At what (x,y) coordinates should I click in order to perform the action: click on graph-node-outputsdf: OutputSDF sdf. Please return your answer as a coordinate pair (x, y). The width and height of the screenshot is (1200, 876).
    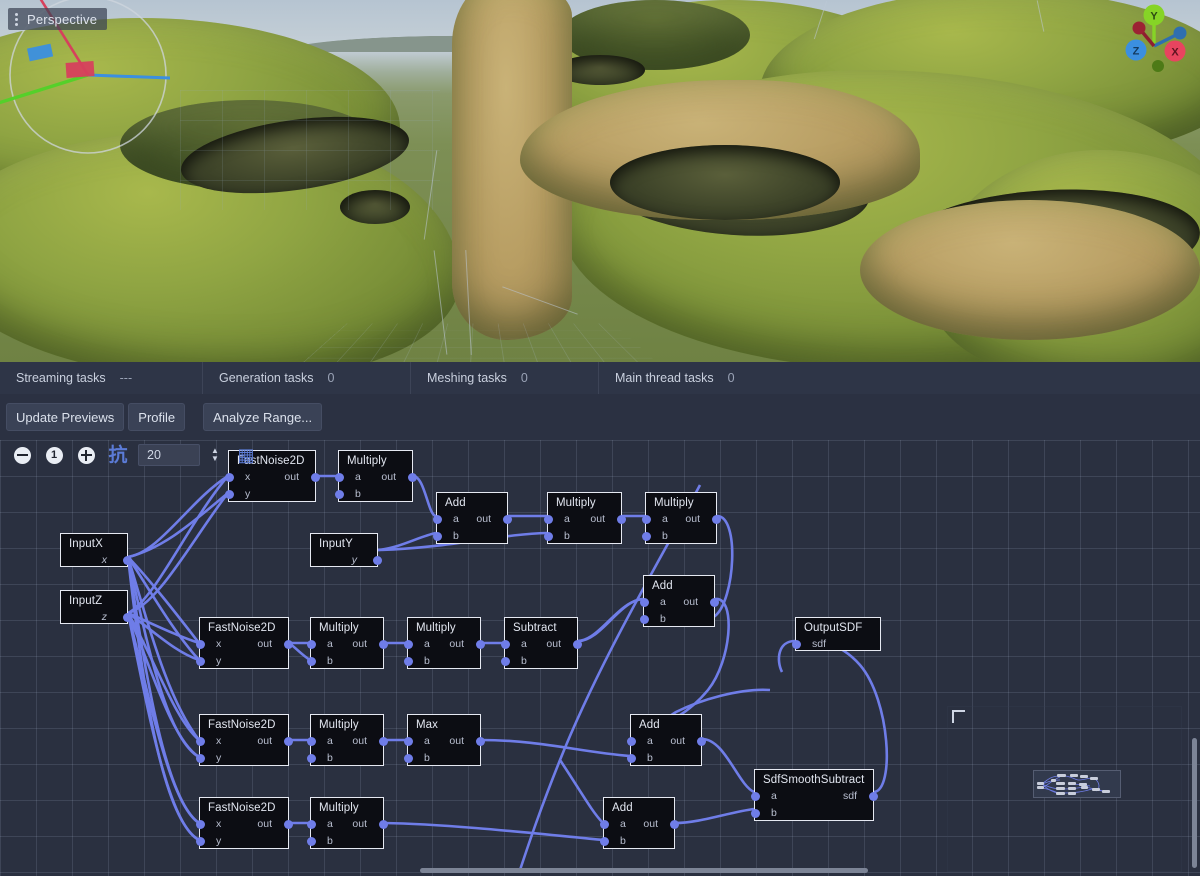
    Looking at the image, I should click on (836, 634).